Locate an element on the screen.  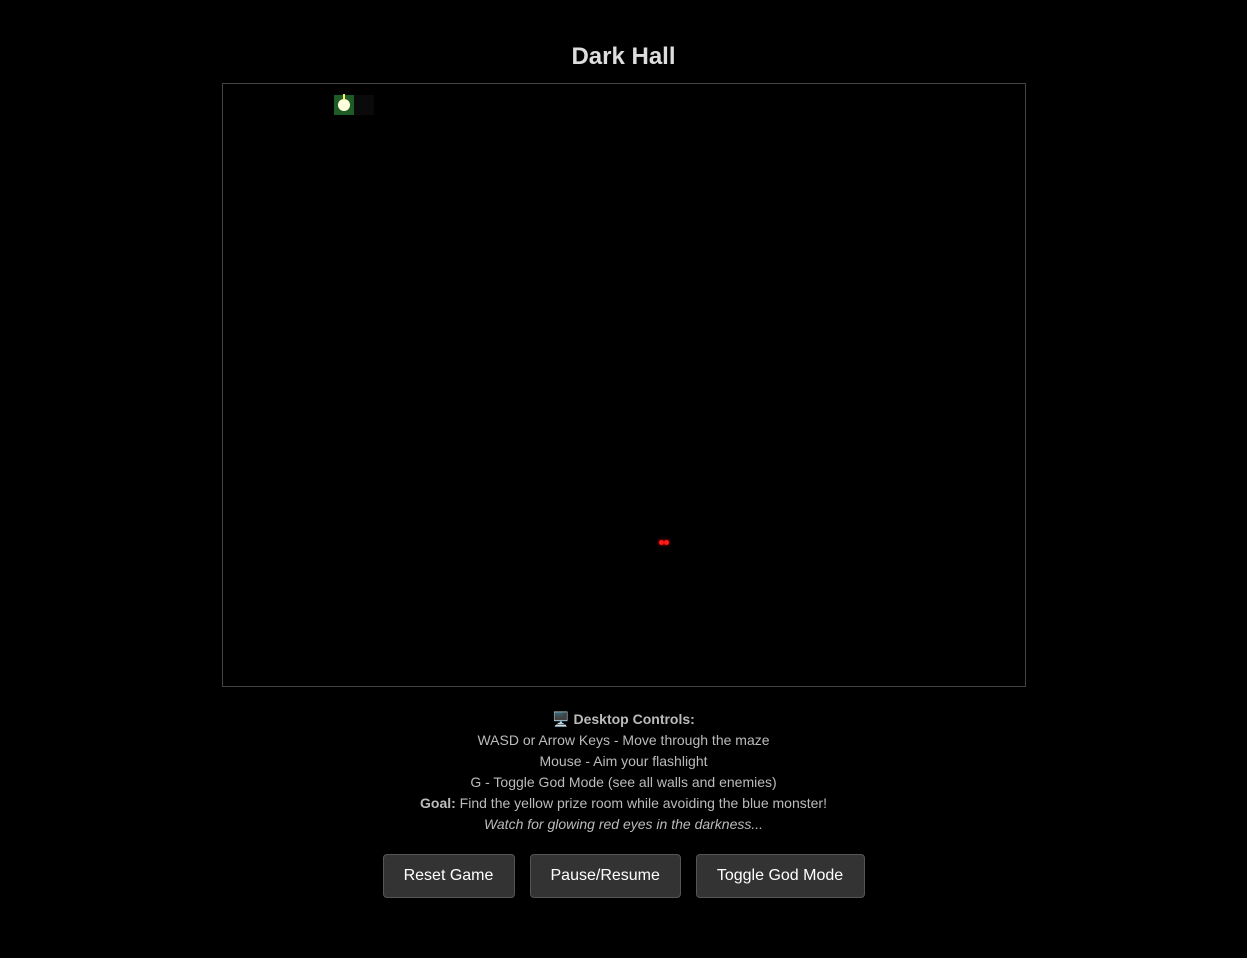
enemy-red-eyes is located at coordinates (665, 543).